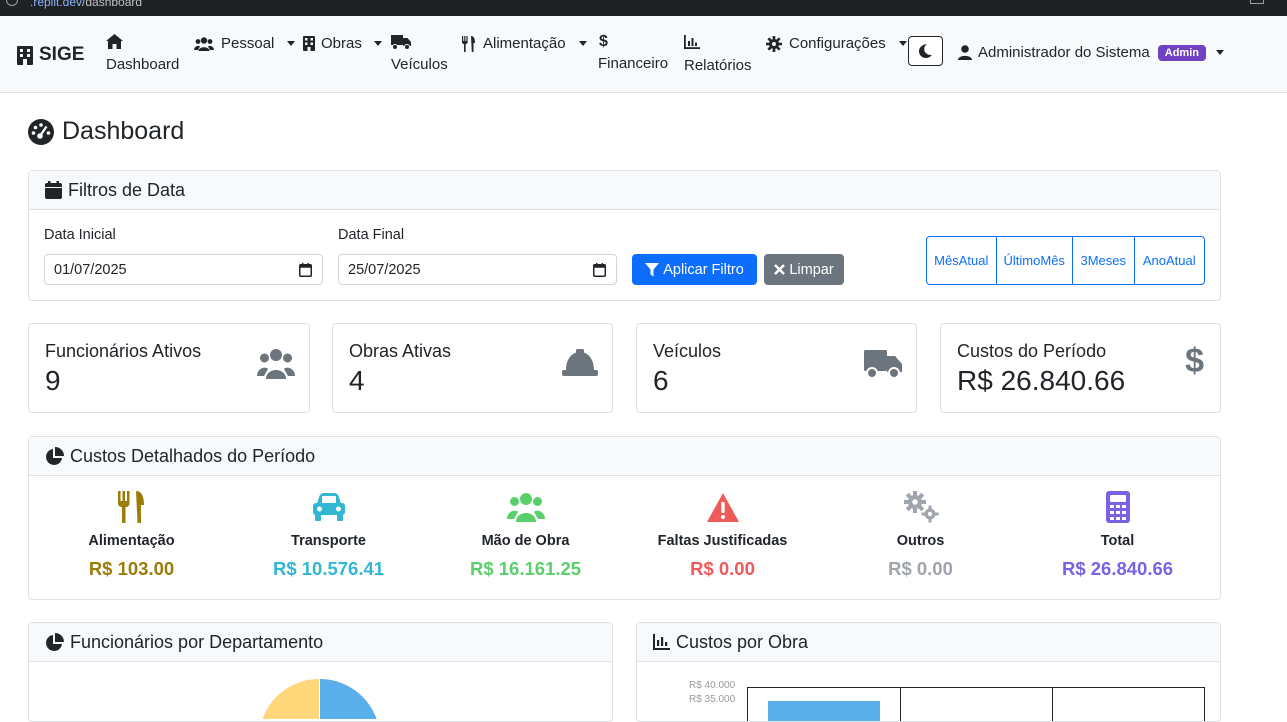 The width and height of the screenshot is (1287, 722). What do you see at coordinates (1022, 260) in the screenshot?
I see `period-last-month-line1: Último` at bounding box center [1022, 260].